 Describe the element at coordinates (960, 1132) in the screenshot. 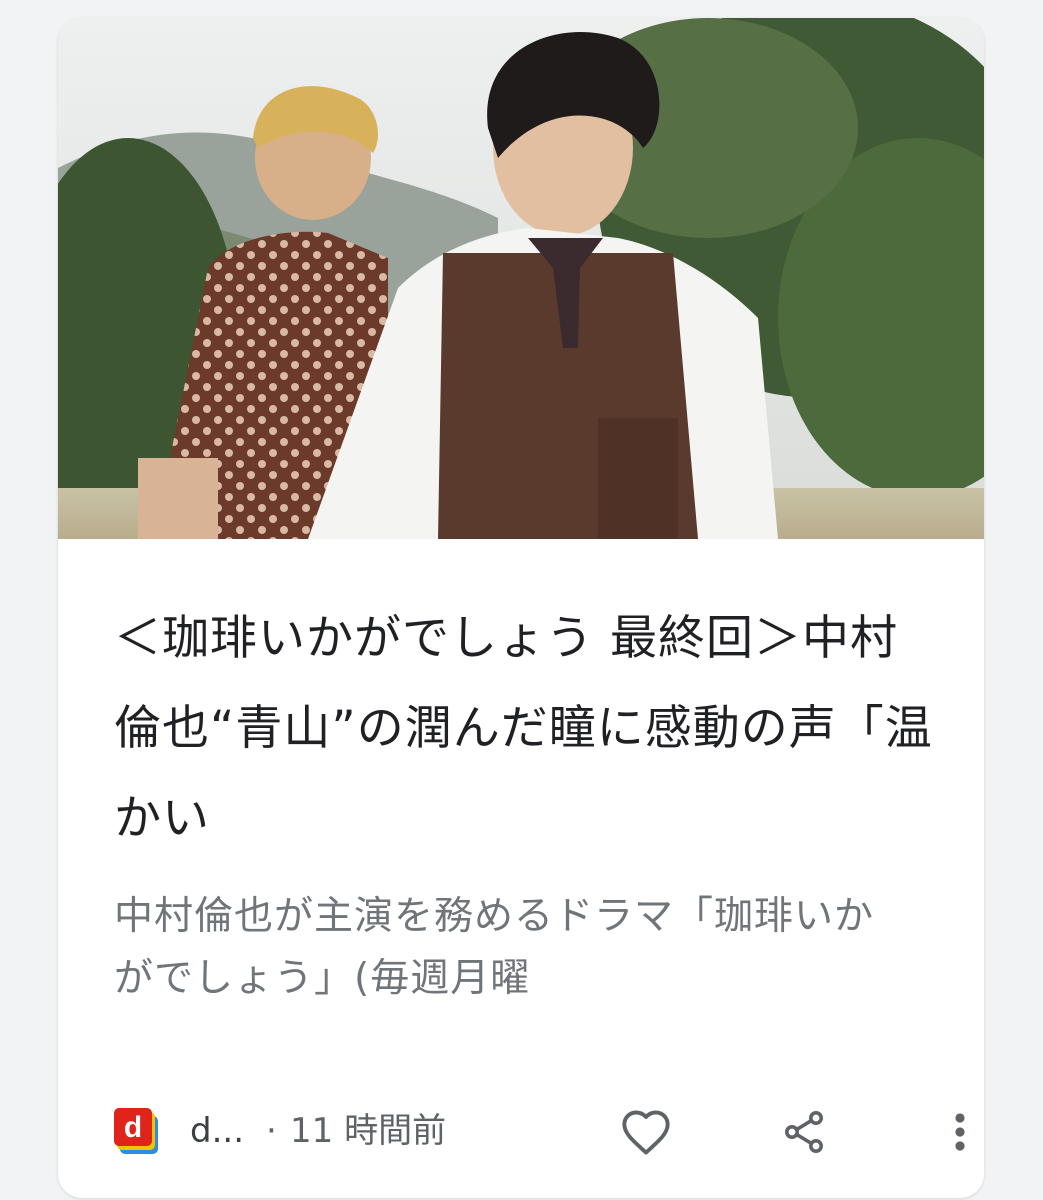

I see `more-vert-icon` at that location.